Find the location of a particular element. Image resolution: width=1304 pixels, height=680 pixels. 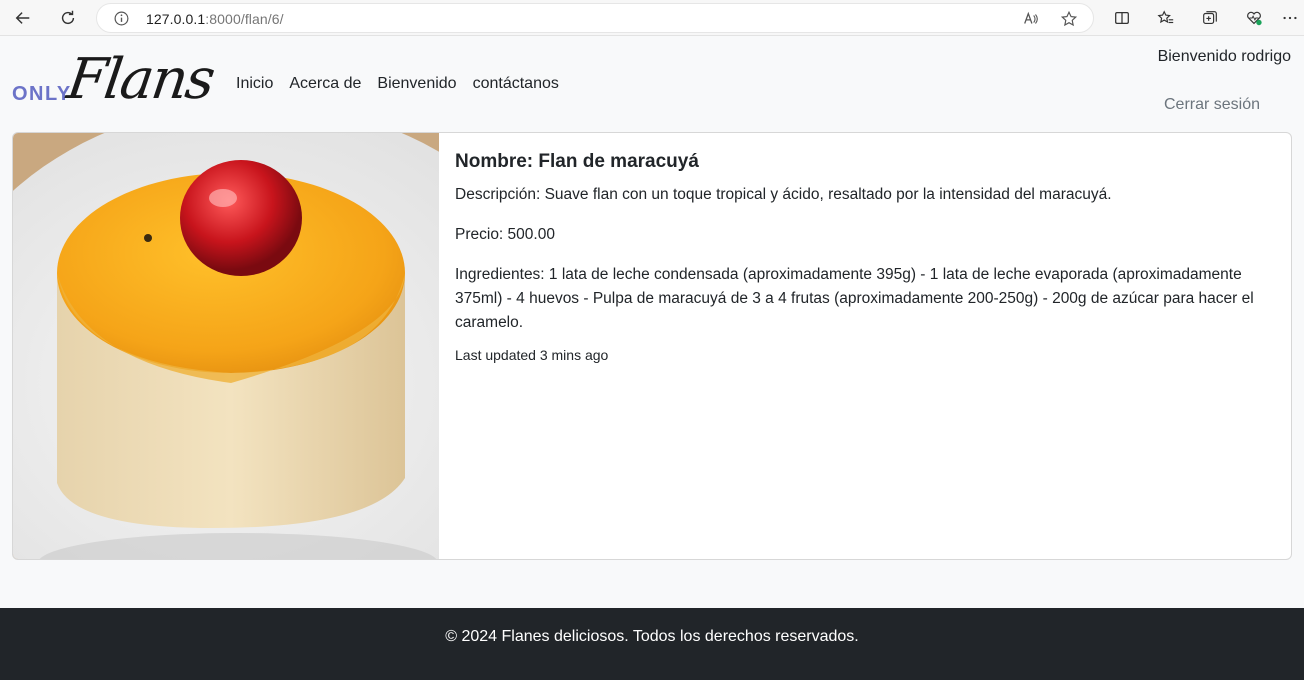

nav-link-bienvenido: Bienvenido is located at coordinates (416, 84).